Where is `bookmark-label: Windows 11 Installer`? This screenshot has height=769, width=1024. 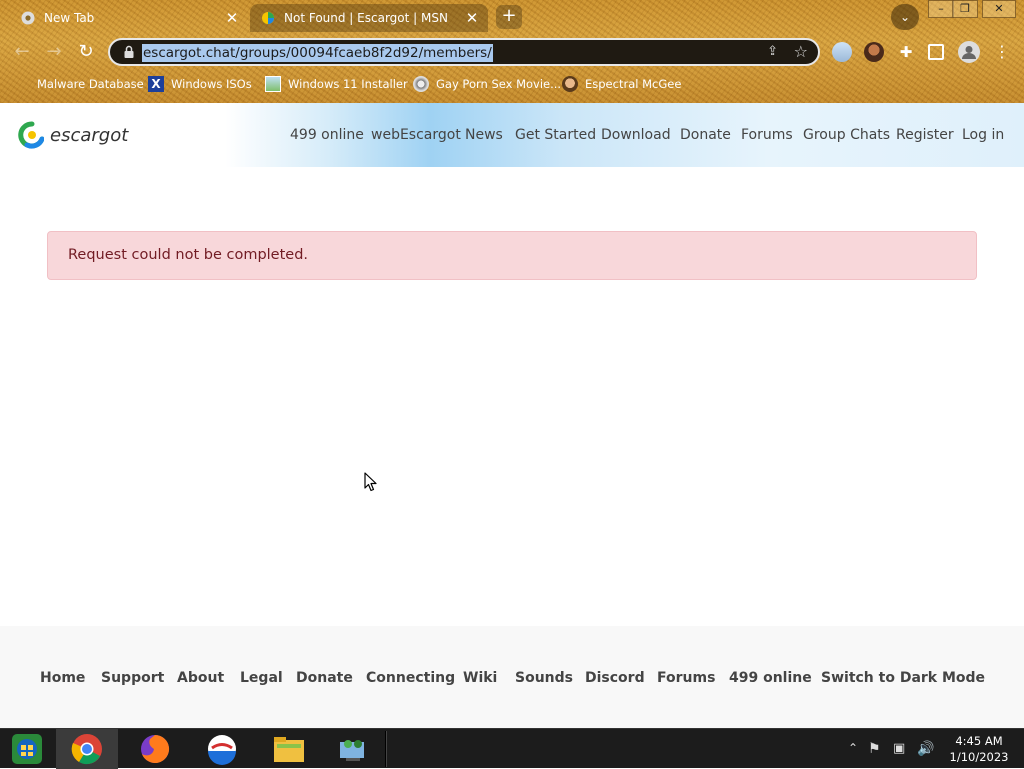 bookmark-label: Windows 11 Installer is located at coordinates (348, 84).